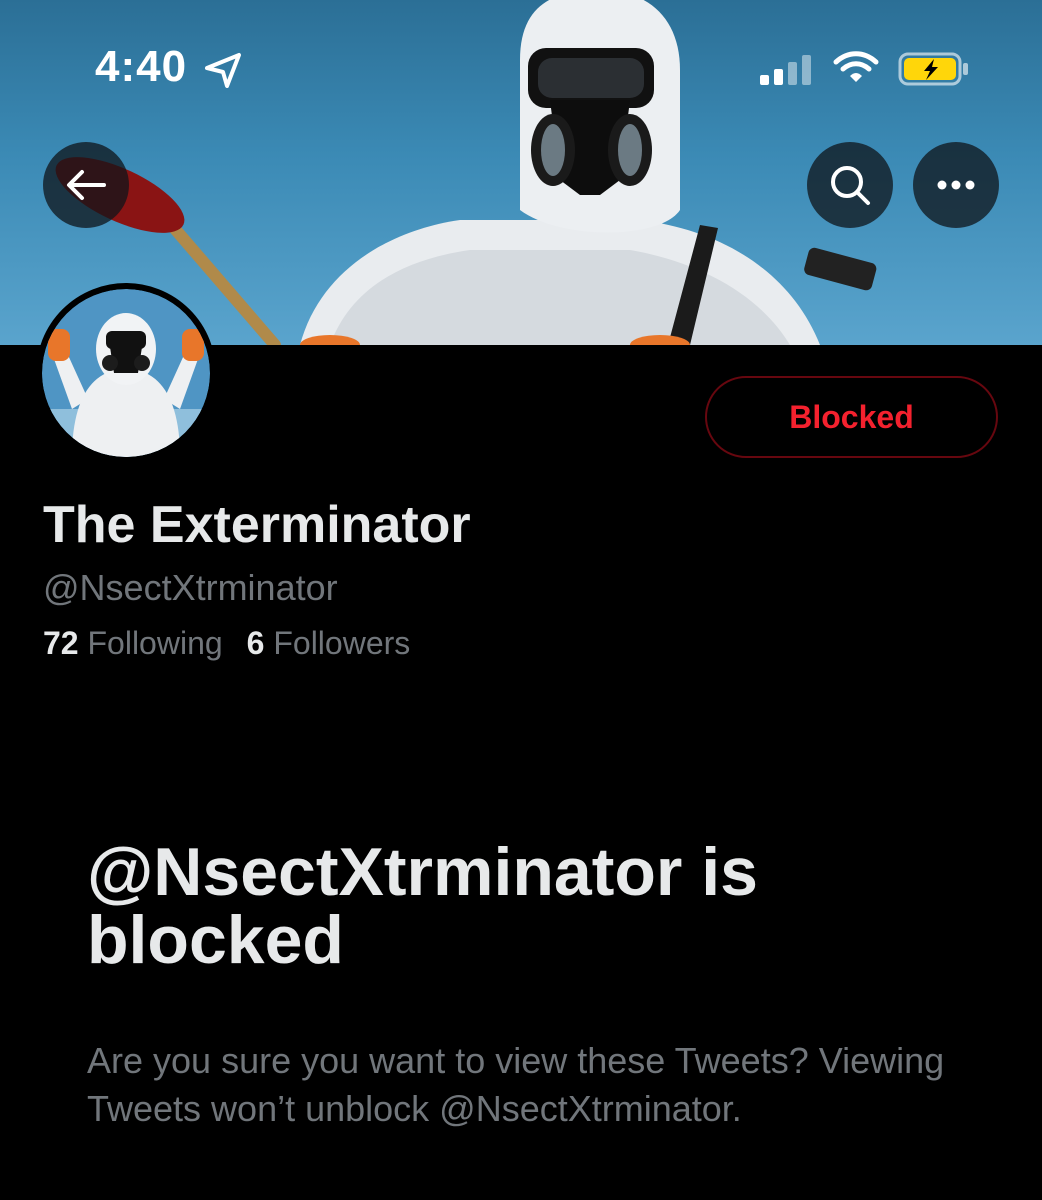 The width and height of the screenshot is (1042, 1200). I want to click on cellular-signal-icon, so click(787, 72).